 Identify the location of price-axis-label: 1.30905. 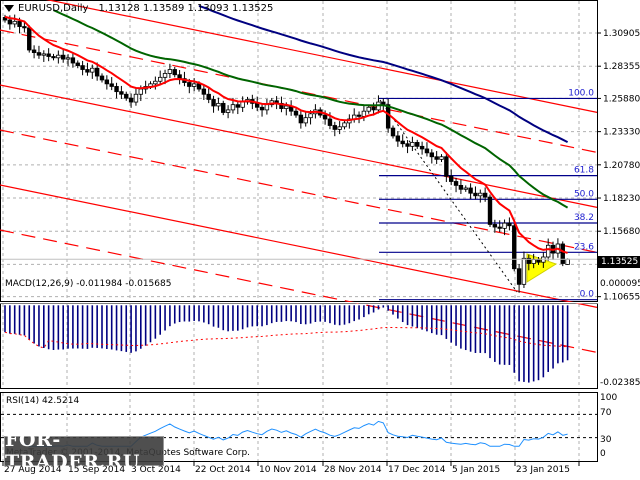
(621, 34).